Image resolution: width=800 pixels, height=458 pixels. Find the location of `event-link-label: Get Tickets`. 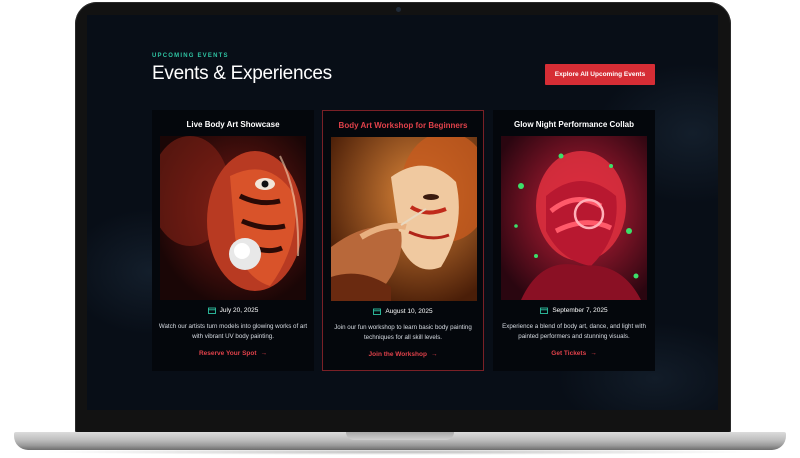

event-link-label: Get Tickets is located at coordinates (569, 353).